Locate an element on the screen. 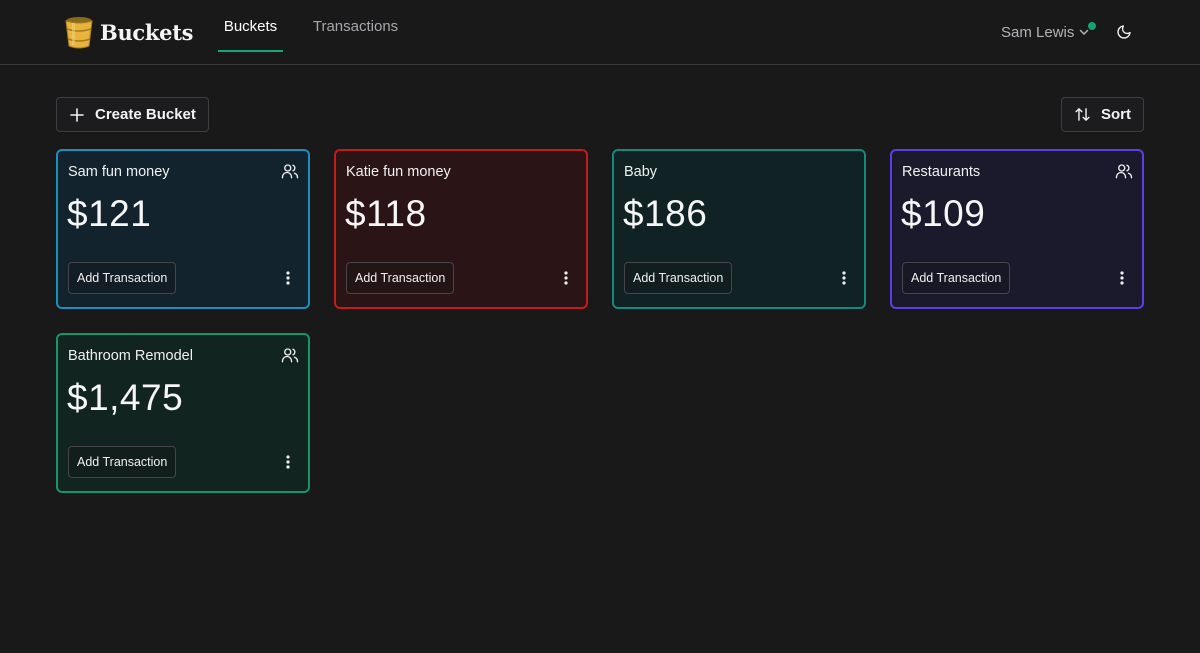 Image resolution: width=1200 pixels, height=653 pixels. bucket-card: Baby $186 Add Transaction is located at coordinates (739, 229).